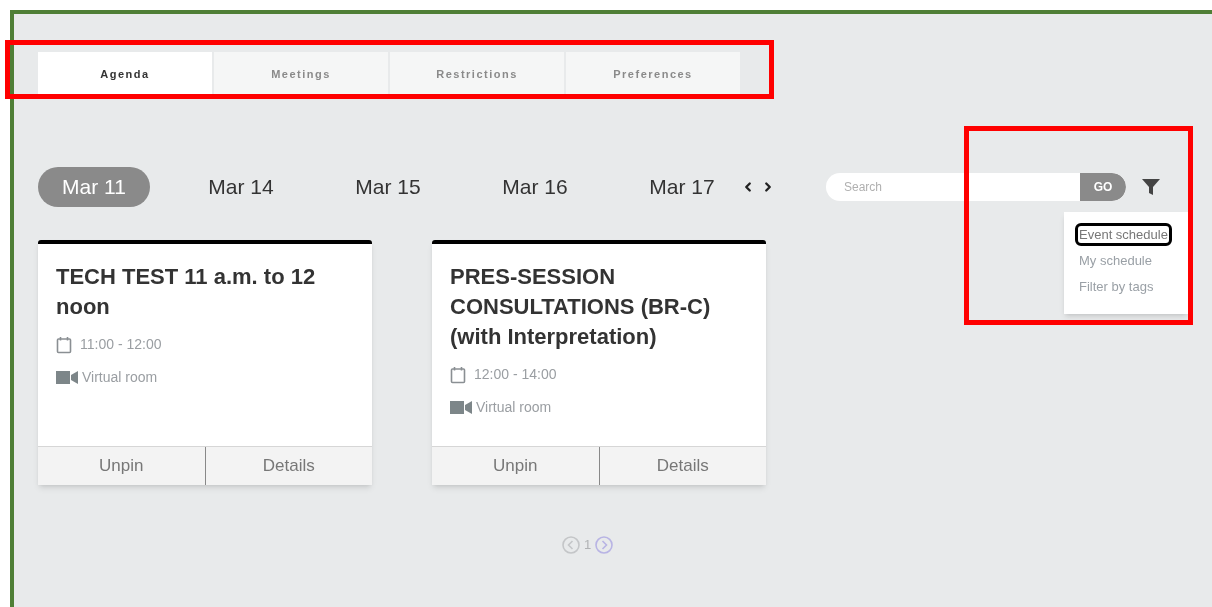 This screenshot has height=607, width=1212. What do you see at coordinates (581, 307) in the screenshot?
I see `event-title: PRES-SESSION CONSULTATIONS (BR-C) (with Interpretation)` at bounding box center [581, 307].